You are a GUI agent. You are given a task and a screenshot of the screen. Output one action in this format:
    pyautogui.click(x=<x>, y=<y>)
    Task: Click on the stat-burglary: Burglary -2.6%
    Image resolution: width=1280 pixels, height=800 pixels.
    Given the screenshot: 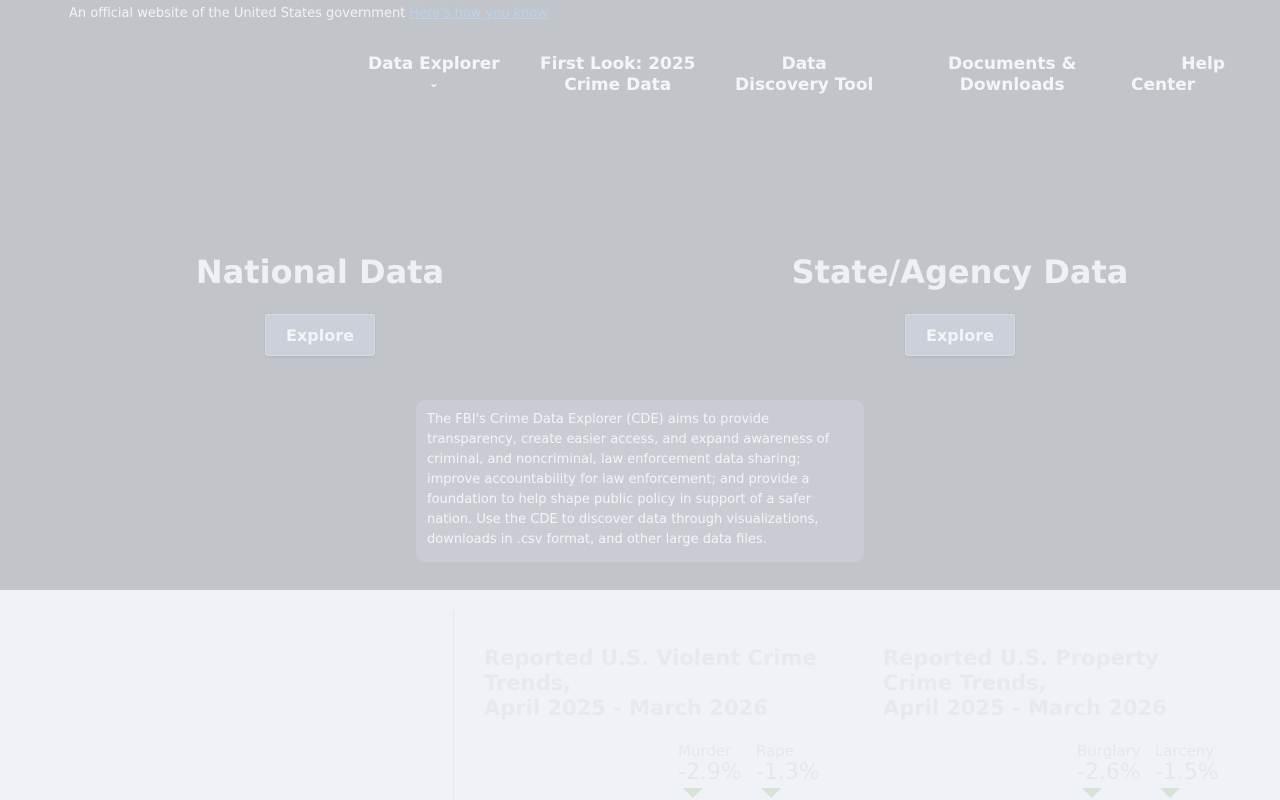 What is the action you would take?
    pyautogui.click(x=1109, y=770)
    